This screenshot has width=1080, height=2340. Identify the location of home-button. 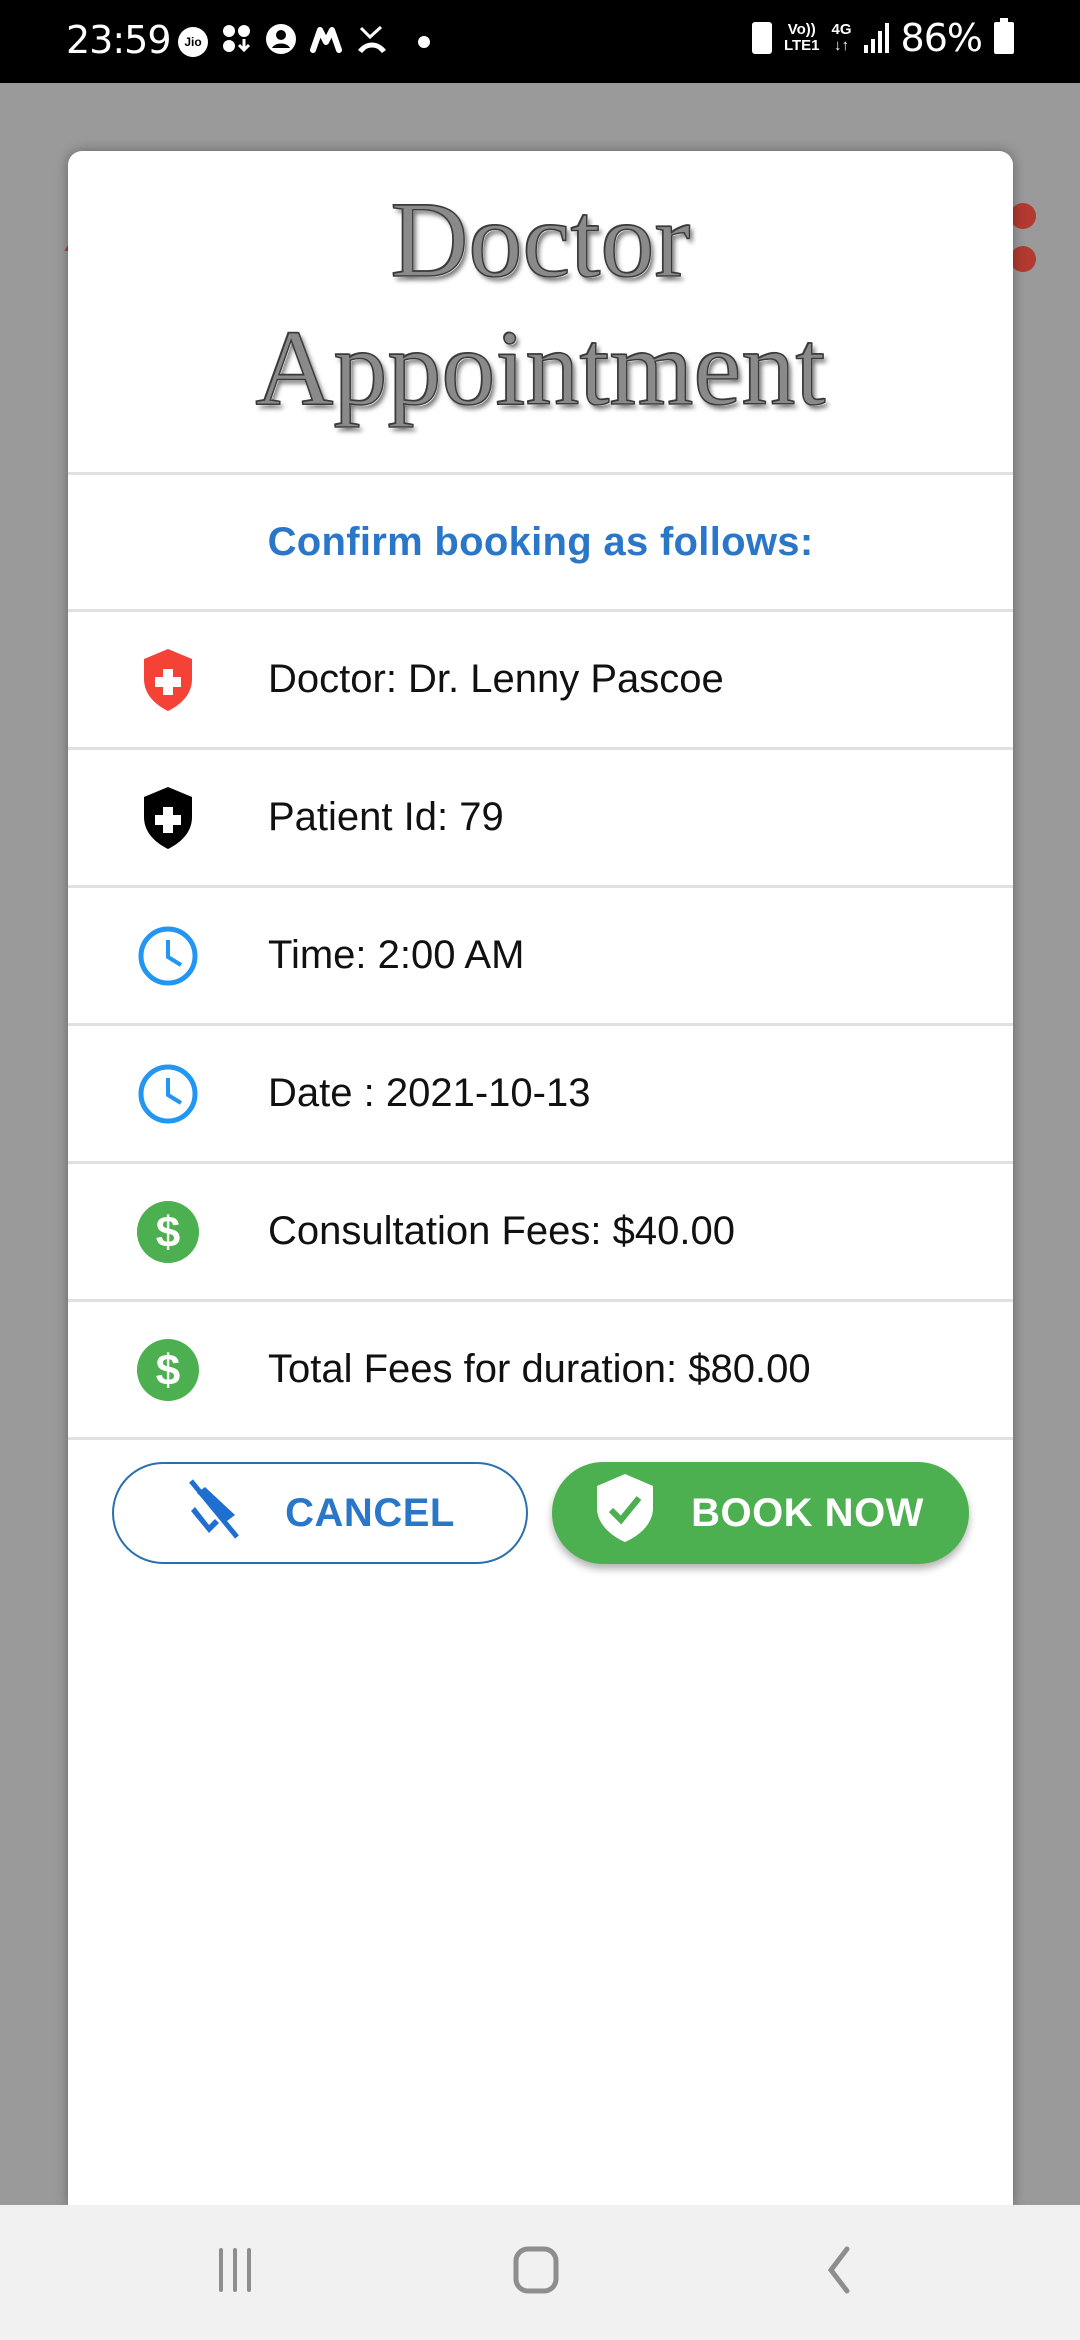
(536, 2272).